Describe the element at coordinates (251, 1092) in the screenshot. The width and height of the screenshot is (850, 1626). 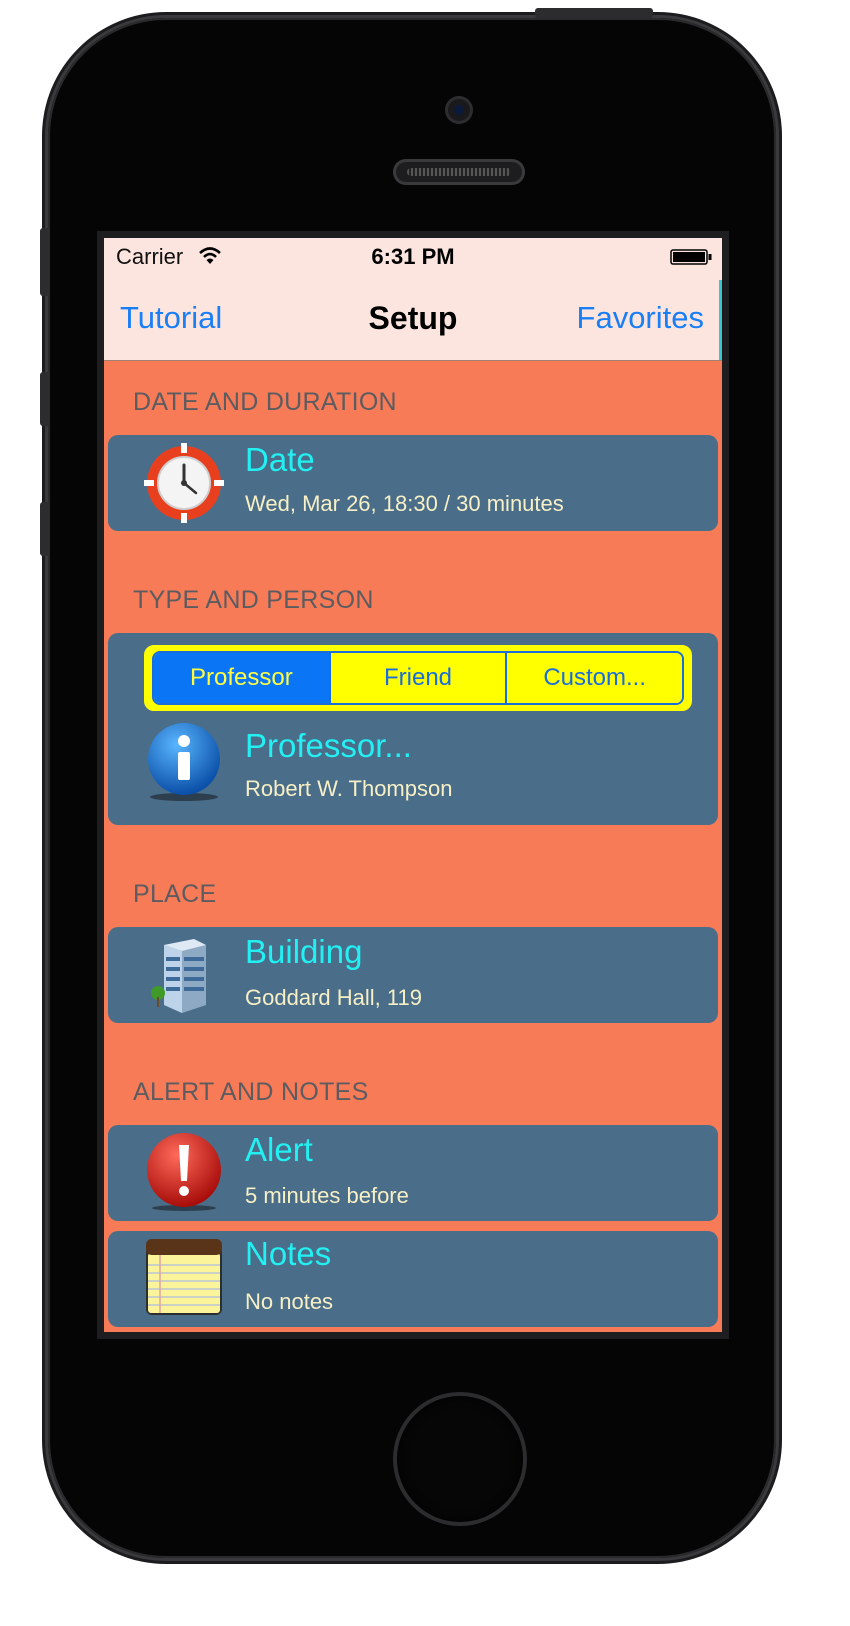
I see `section-header-alert: ALERT AND NOTES` at that location.